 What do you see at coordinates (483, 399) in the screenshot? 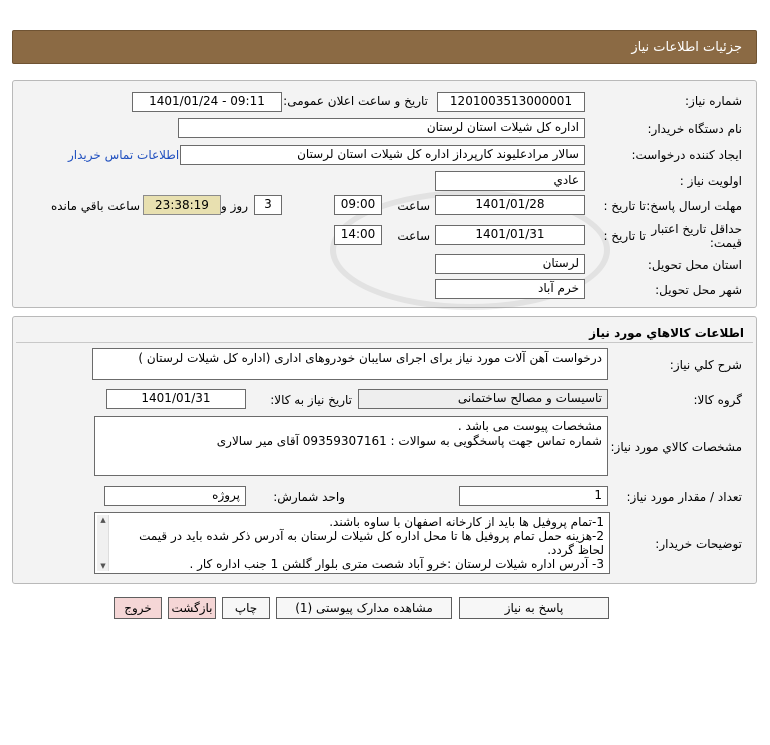
I see `group-field: تاسیسات و مصالح ساختمانی` at bounding box center [483, 399].